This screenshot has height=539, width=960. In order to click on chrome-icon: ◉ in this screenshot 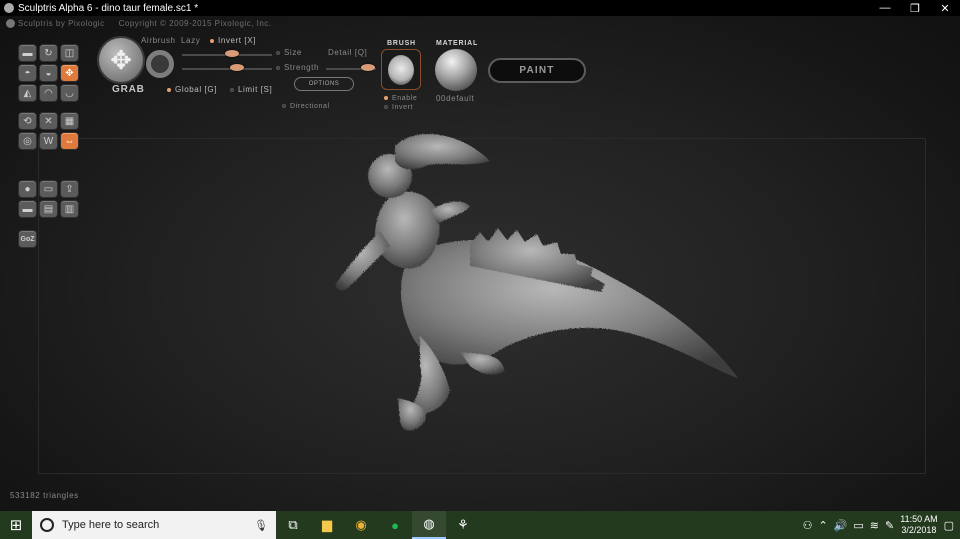, I will do `click(361, 524)`.